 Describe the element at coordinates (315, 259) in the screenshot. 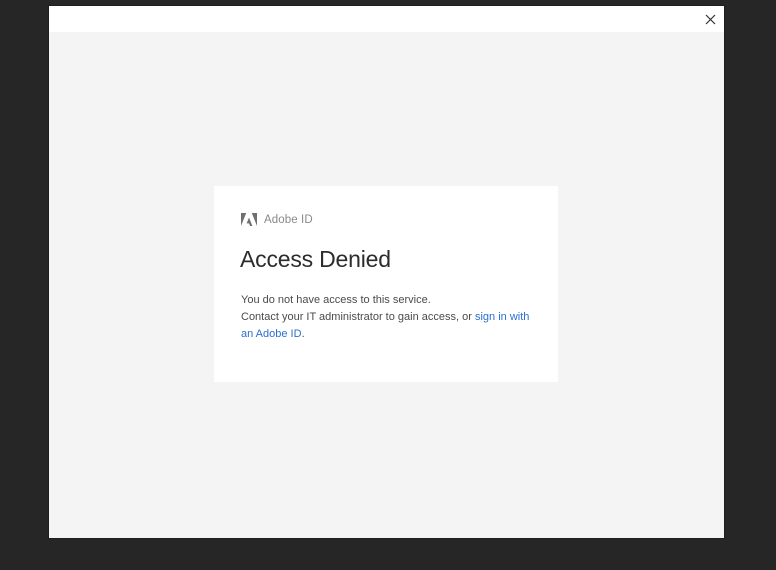

I see `page-title: Access Denied` at that location.